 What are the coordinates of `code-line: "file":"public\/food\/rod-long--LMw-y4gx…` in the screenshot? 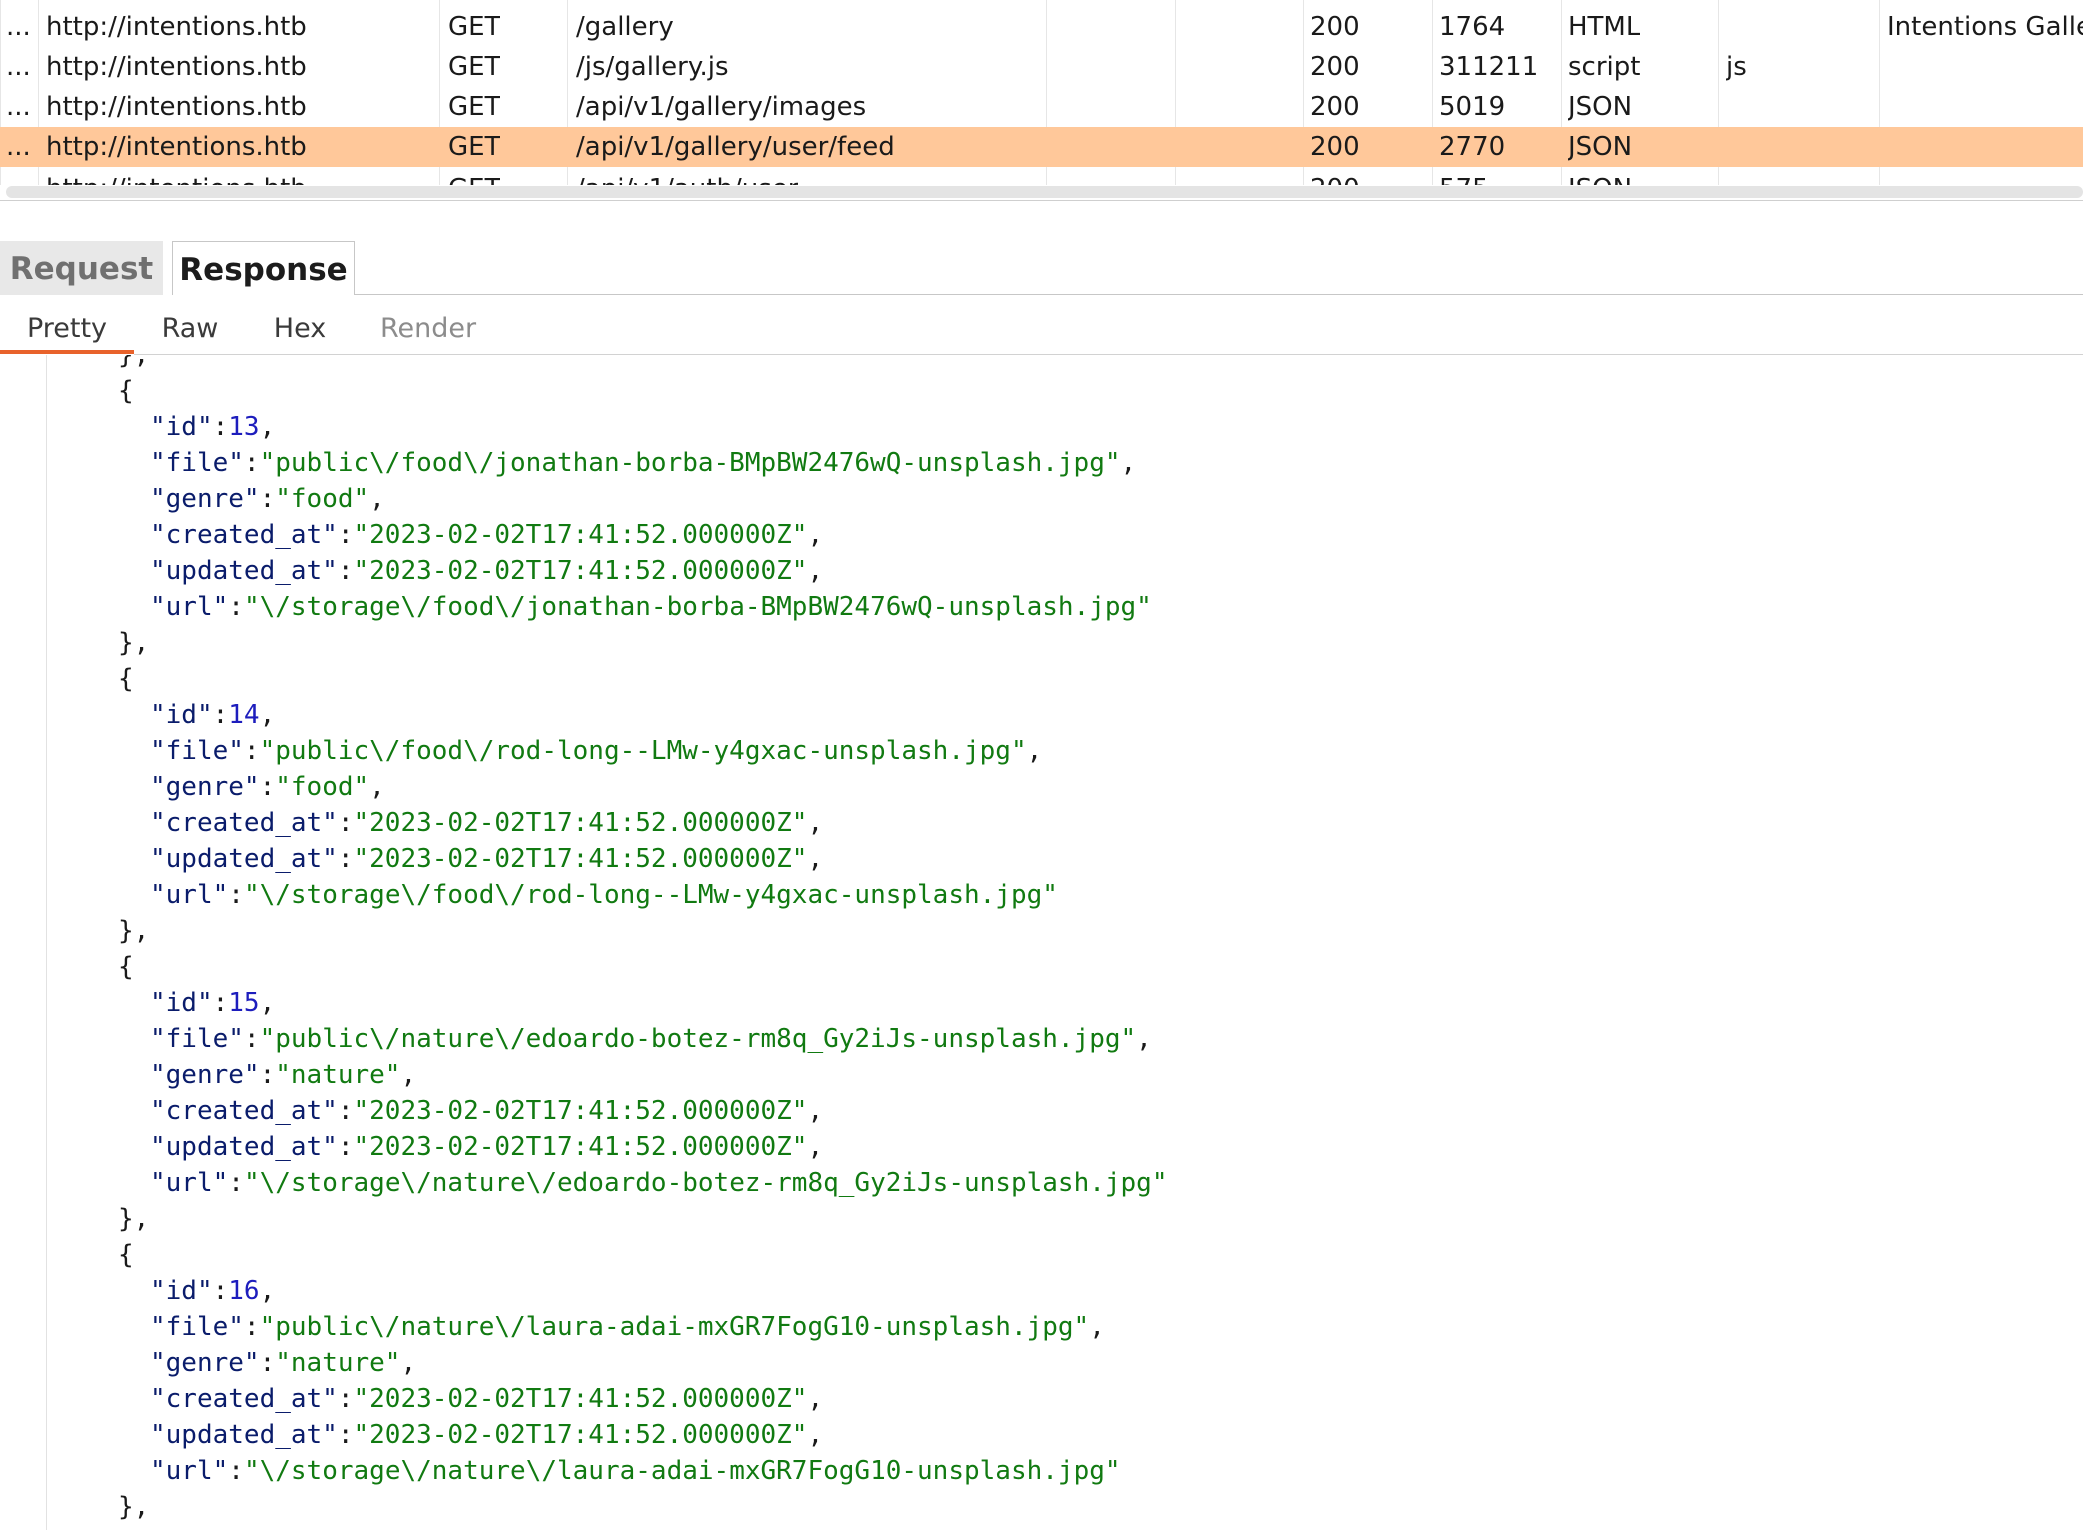 It's located at (1041, 751).